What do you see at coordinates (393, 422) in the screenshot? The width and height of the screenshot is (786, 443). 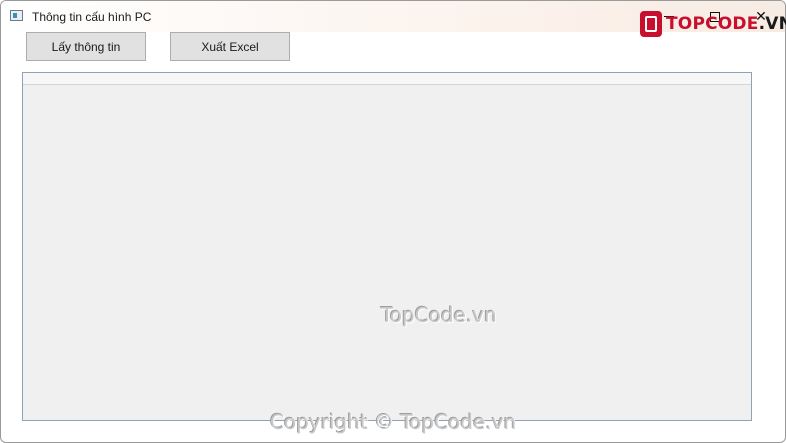 I see `watermark-copyright: Copyright © TopCode.vn` at bounding box center [393, 422].